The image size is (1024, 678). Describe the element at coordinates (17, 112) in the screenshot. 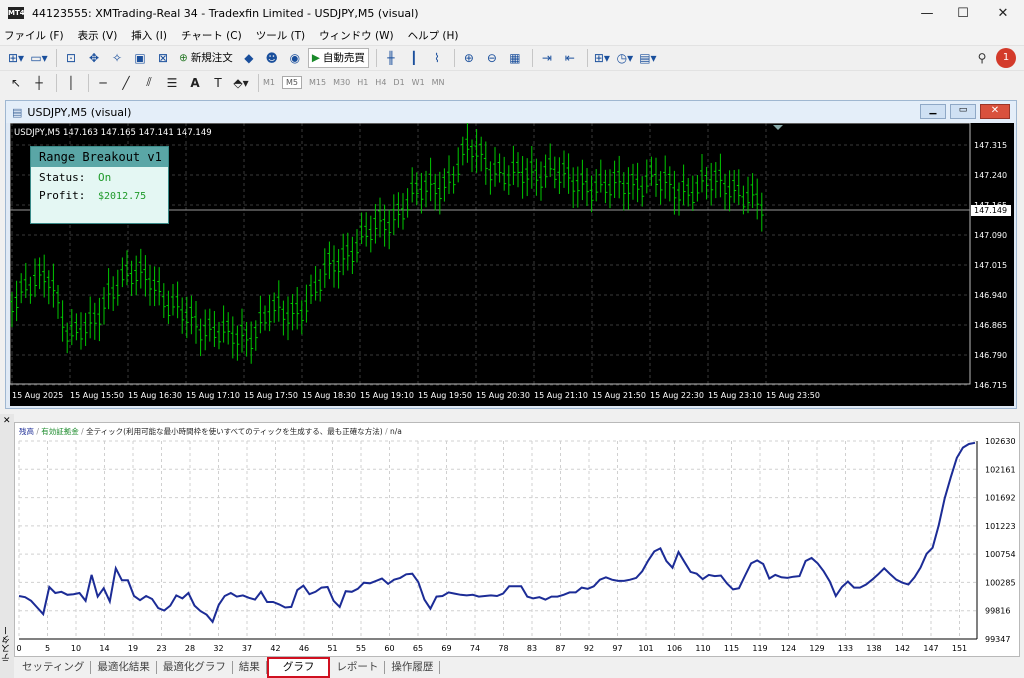

I see `chart-window-icon: ▤` at that location.